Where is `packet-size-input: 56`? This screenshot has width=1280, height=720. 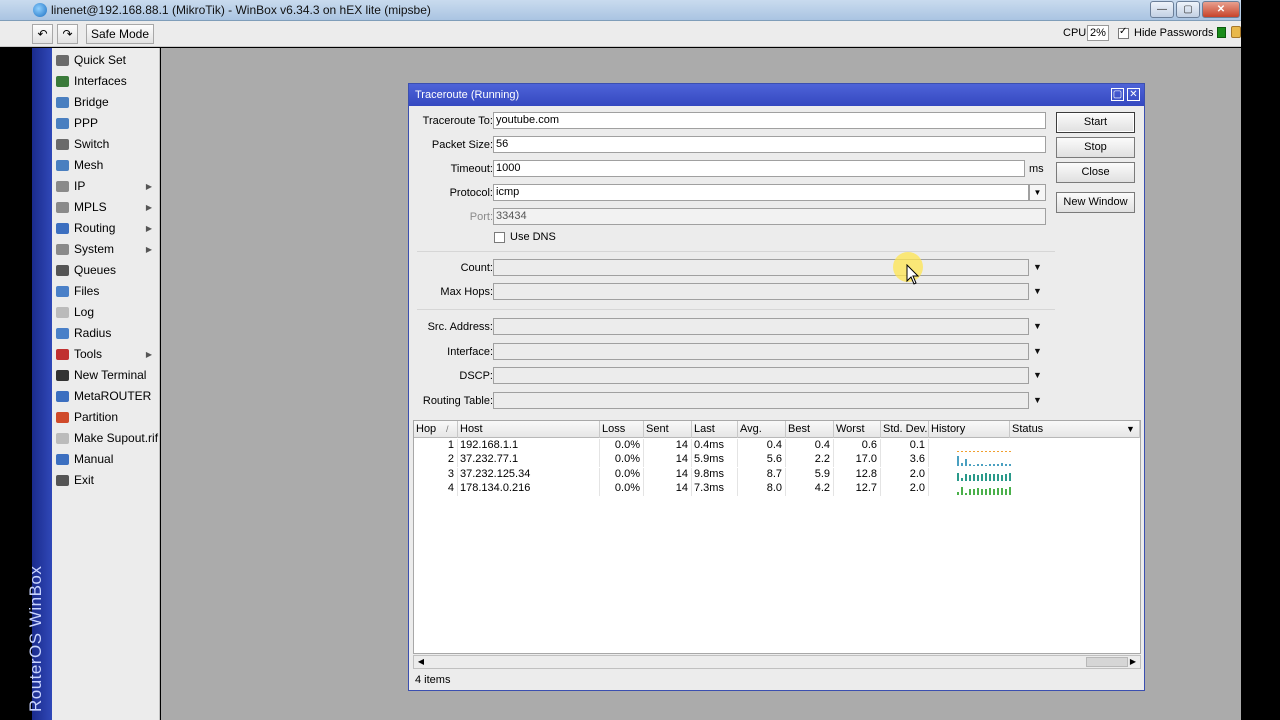
packet-size-input: 56 is located at coordinates (769, 144).